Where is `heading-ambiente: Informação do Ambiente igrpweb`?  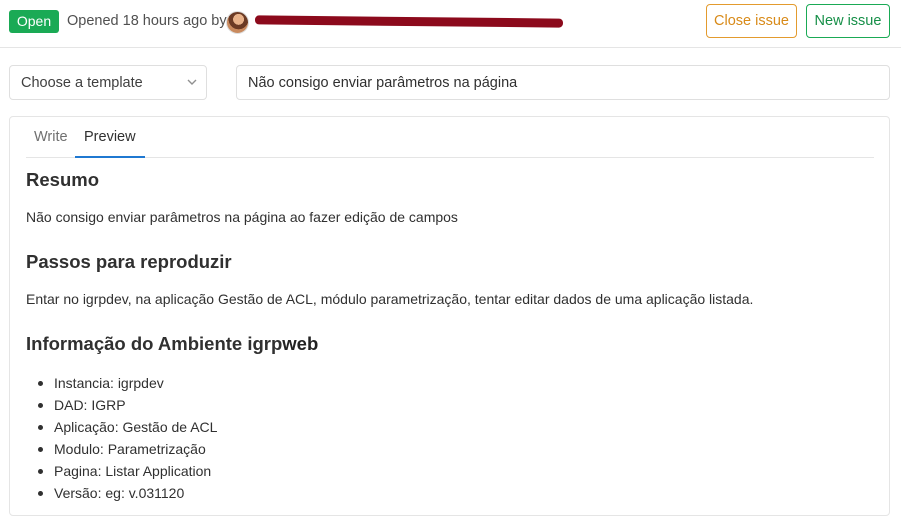 heading-ambiente: Informação do Ambiente igrpweb is located at coordinates (172, 344).